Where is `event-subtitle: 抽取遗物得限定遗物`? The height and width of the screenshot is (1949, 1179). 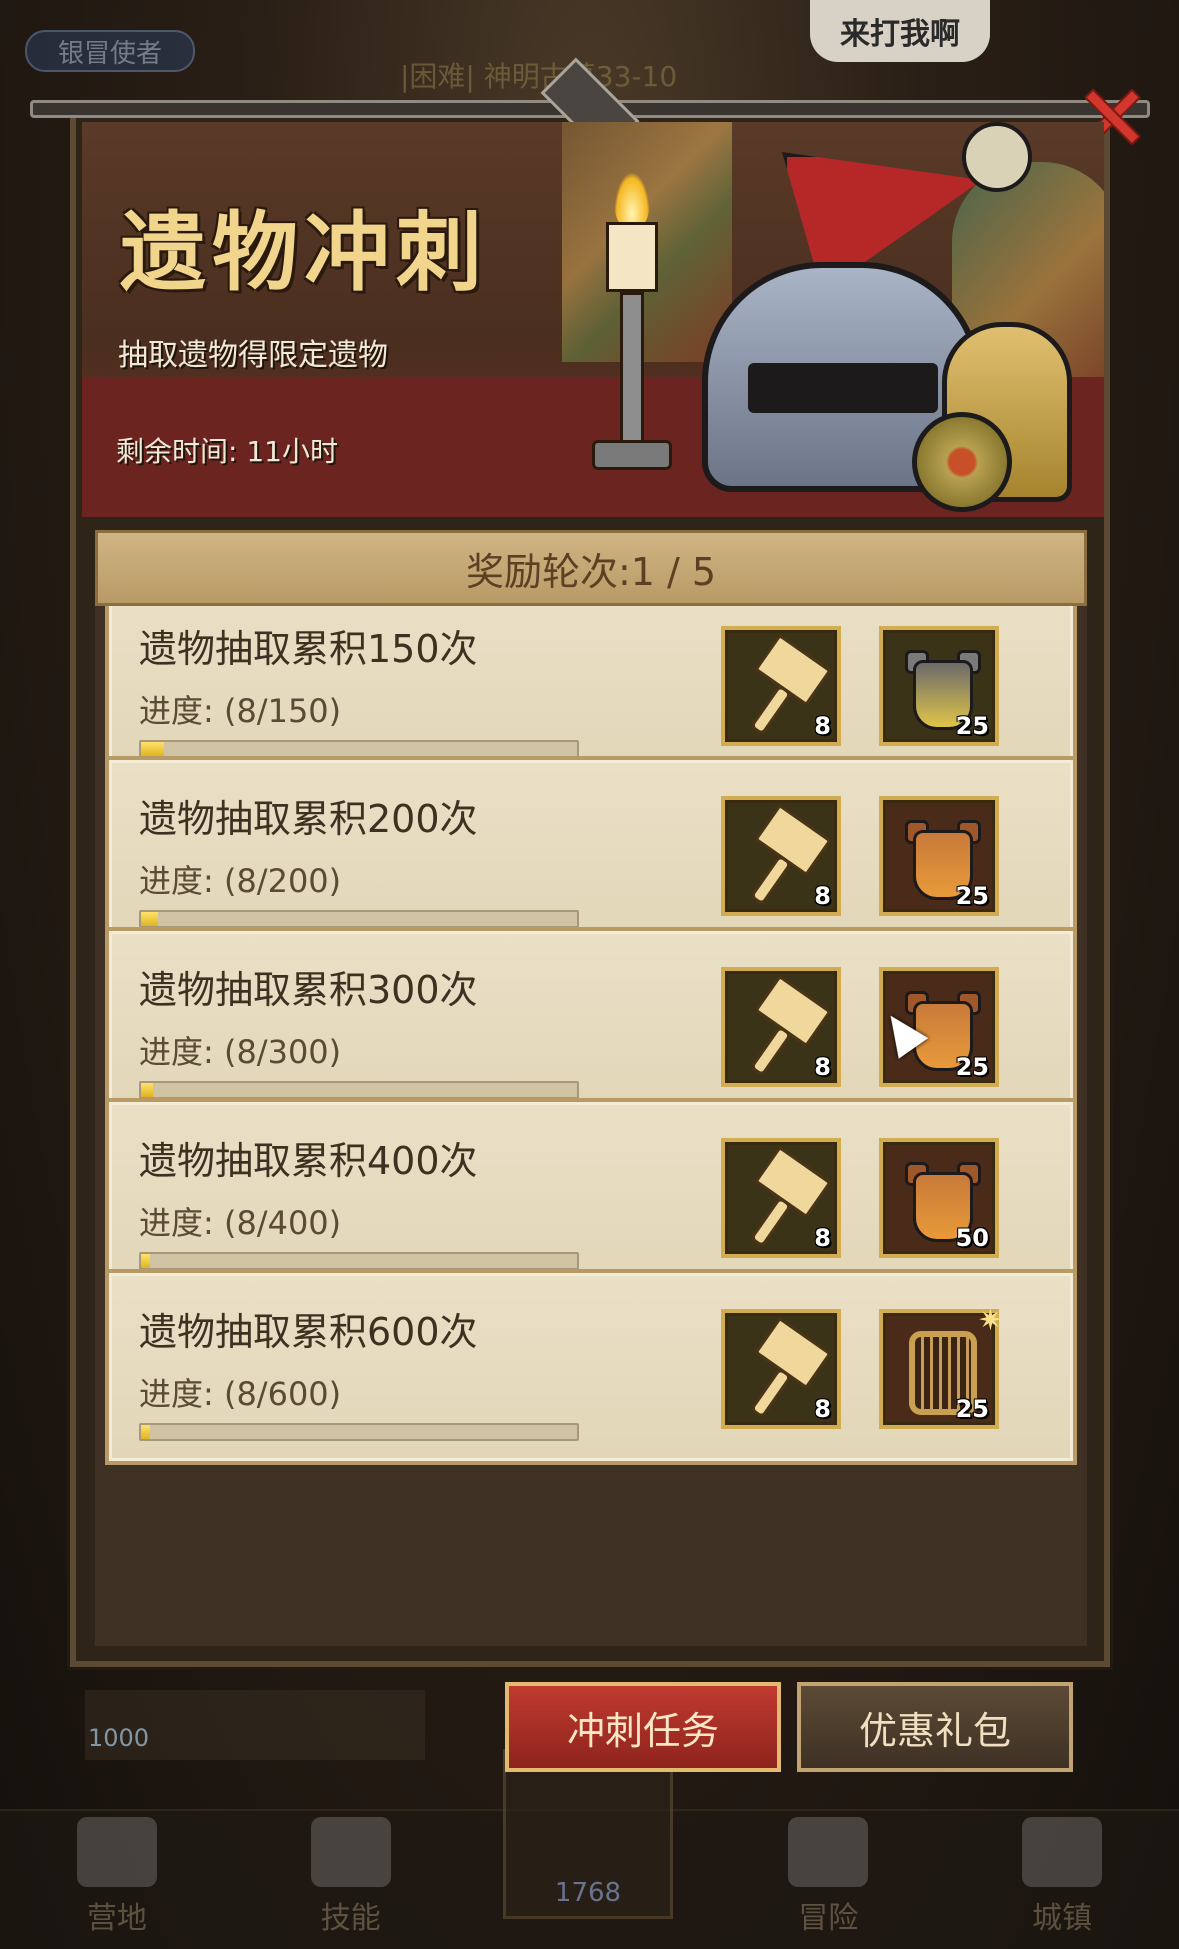
event-subtitle: 抽取遗物得限定遗物 is located at coordinates (253, 355).